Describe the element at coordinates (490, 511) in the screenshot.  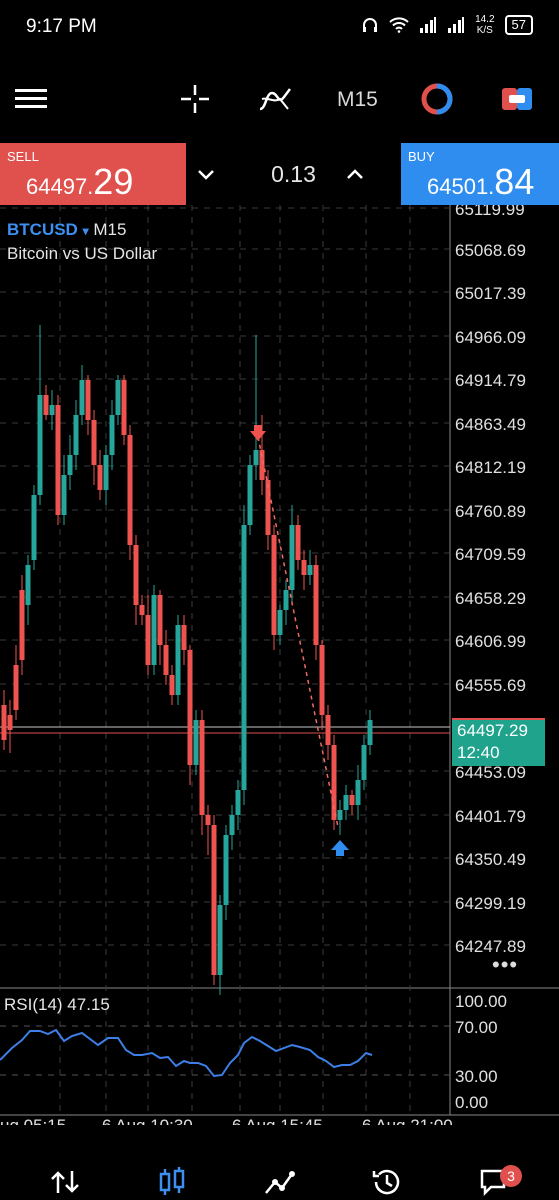
I see `price-label: 64760.89` at that location.